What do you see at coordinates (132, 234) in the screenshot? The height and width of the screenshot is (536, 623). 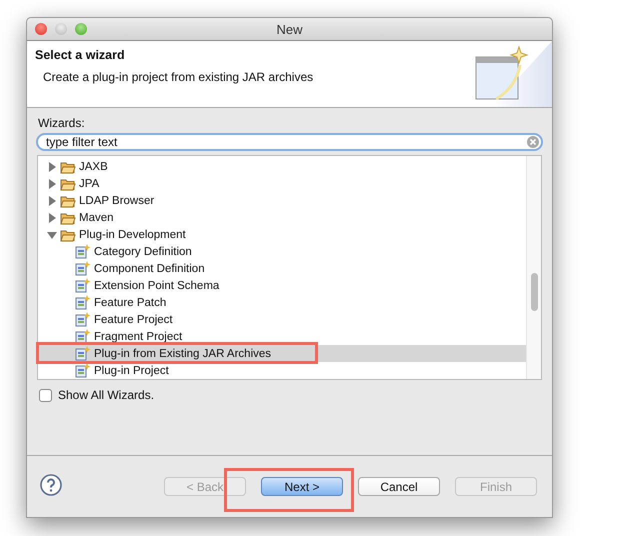 I see `tree-item-label: Plug-in Development` at bounding box center [132, 234].